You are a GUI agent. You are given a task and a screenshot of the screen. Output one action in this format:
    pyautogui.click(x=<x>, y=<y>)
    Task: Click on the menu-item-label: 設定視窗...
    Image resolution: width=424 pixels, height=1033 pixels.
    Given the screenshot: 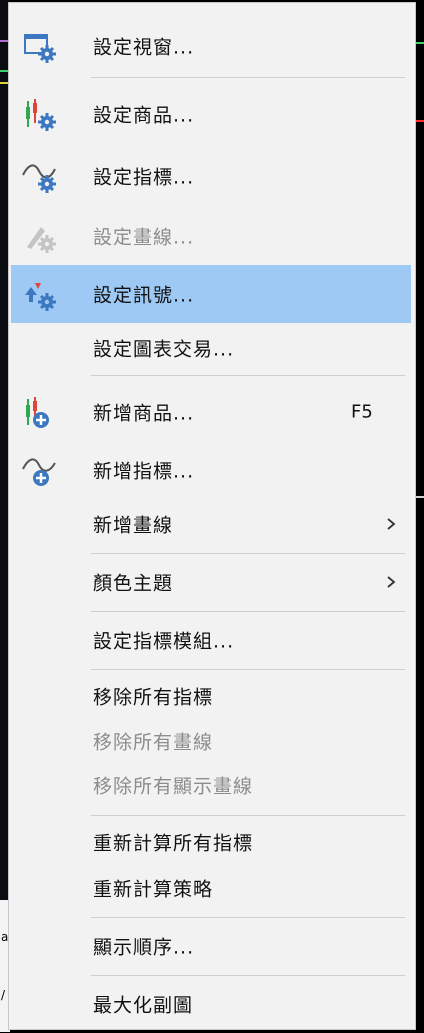 What is the action you would take?
    pyautogui.click(x=144, y=47)
    